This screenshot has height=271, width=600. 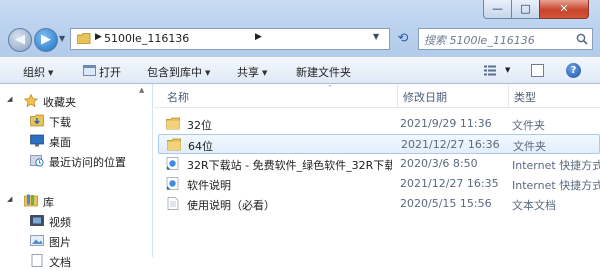 What do you see at coordinates (37, 220) in the screenshot?
I see `video-library-icon` at bounding box center [37, 220].